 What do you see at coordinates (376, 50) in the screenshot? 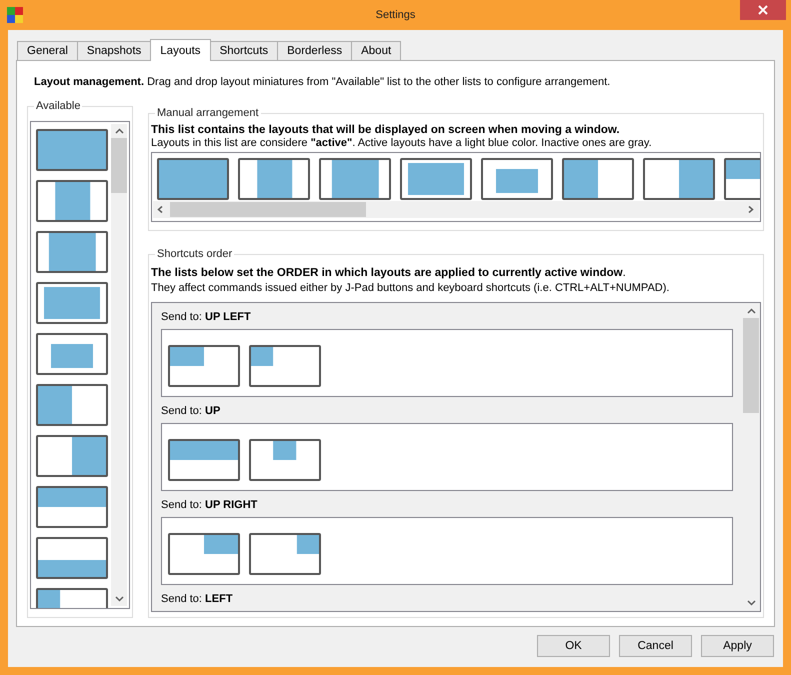
I see `tab: About` at bounding box center [376, 50].